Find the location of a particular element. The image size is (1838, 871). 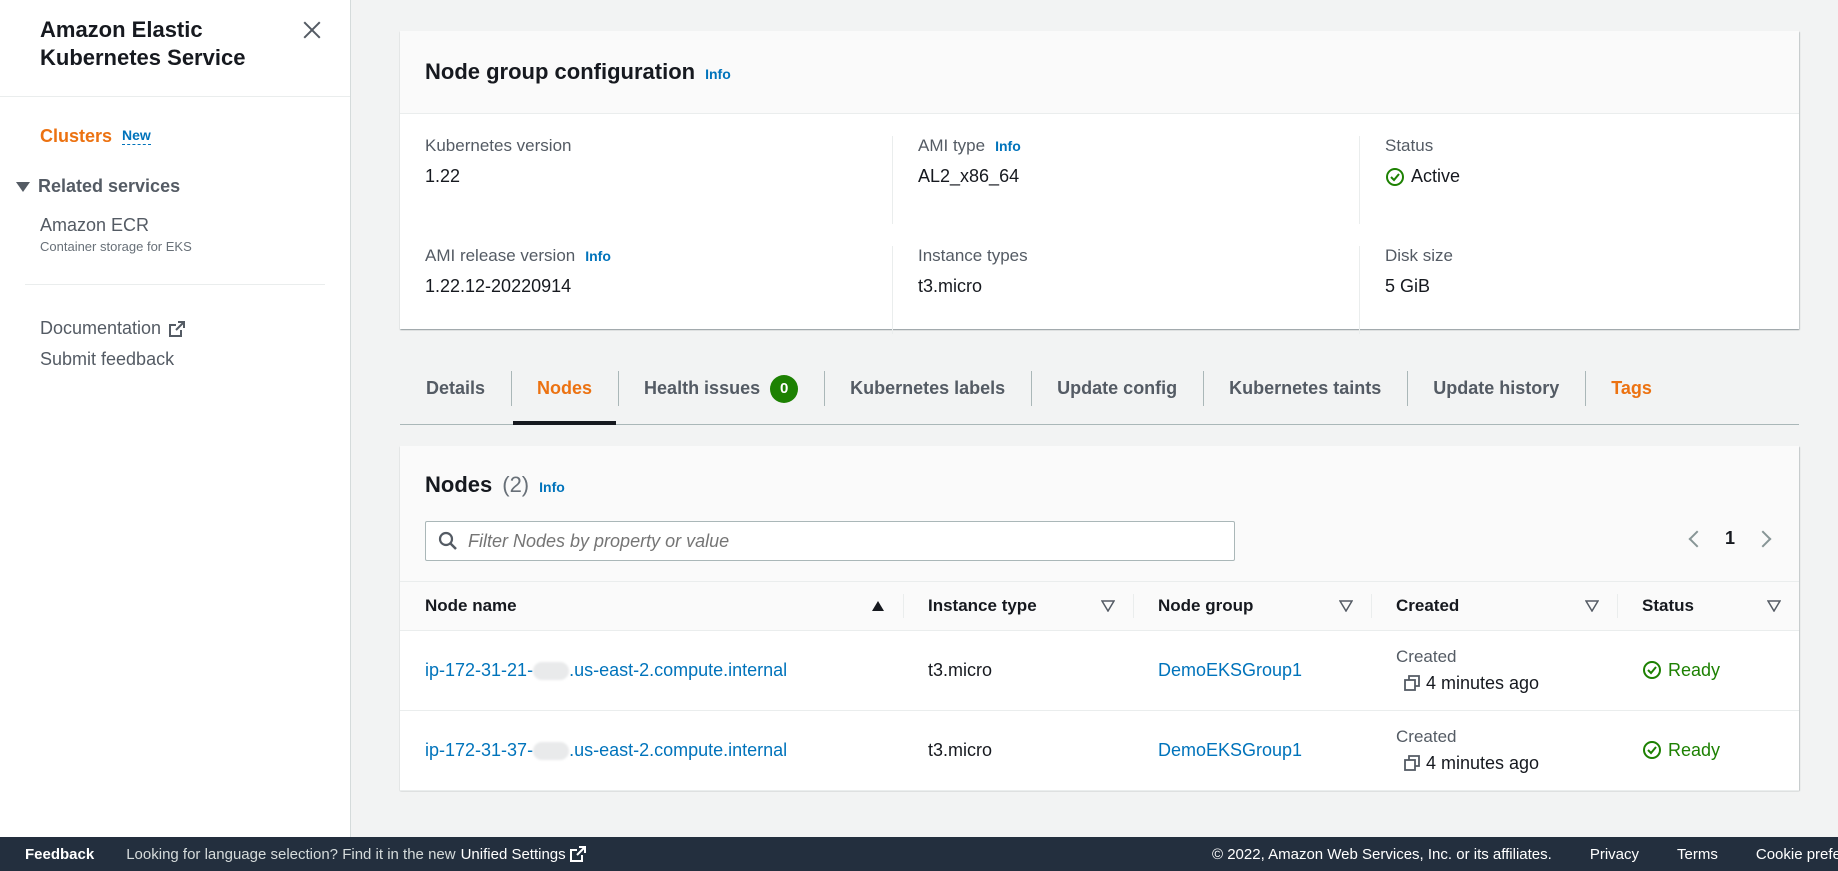

tab-kubernetes-taints: Kubernetes taints is located at coordinates (1305, 394).